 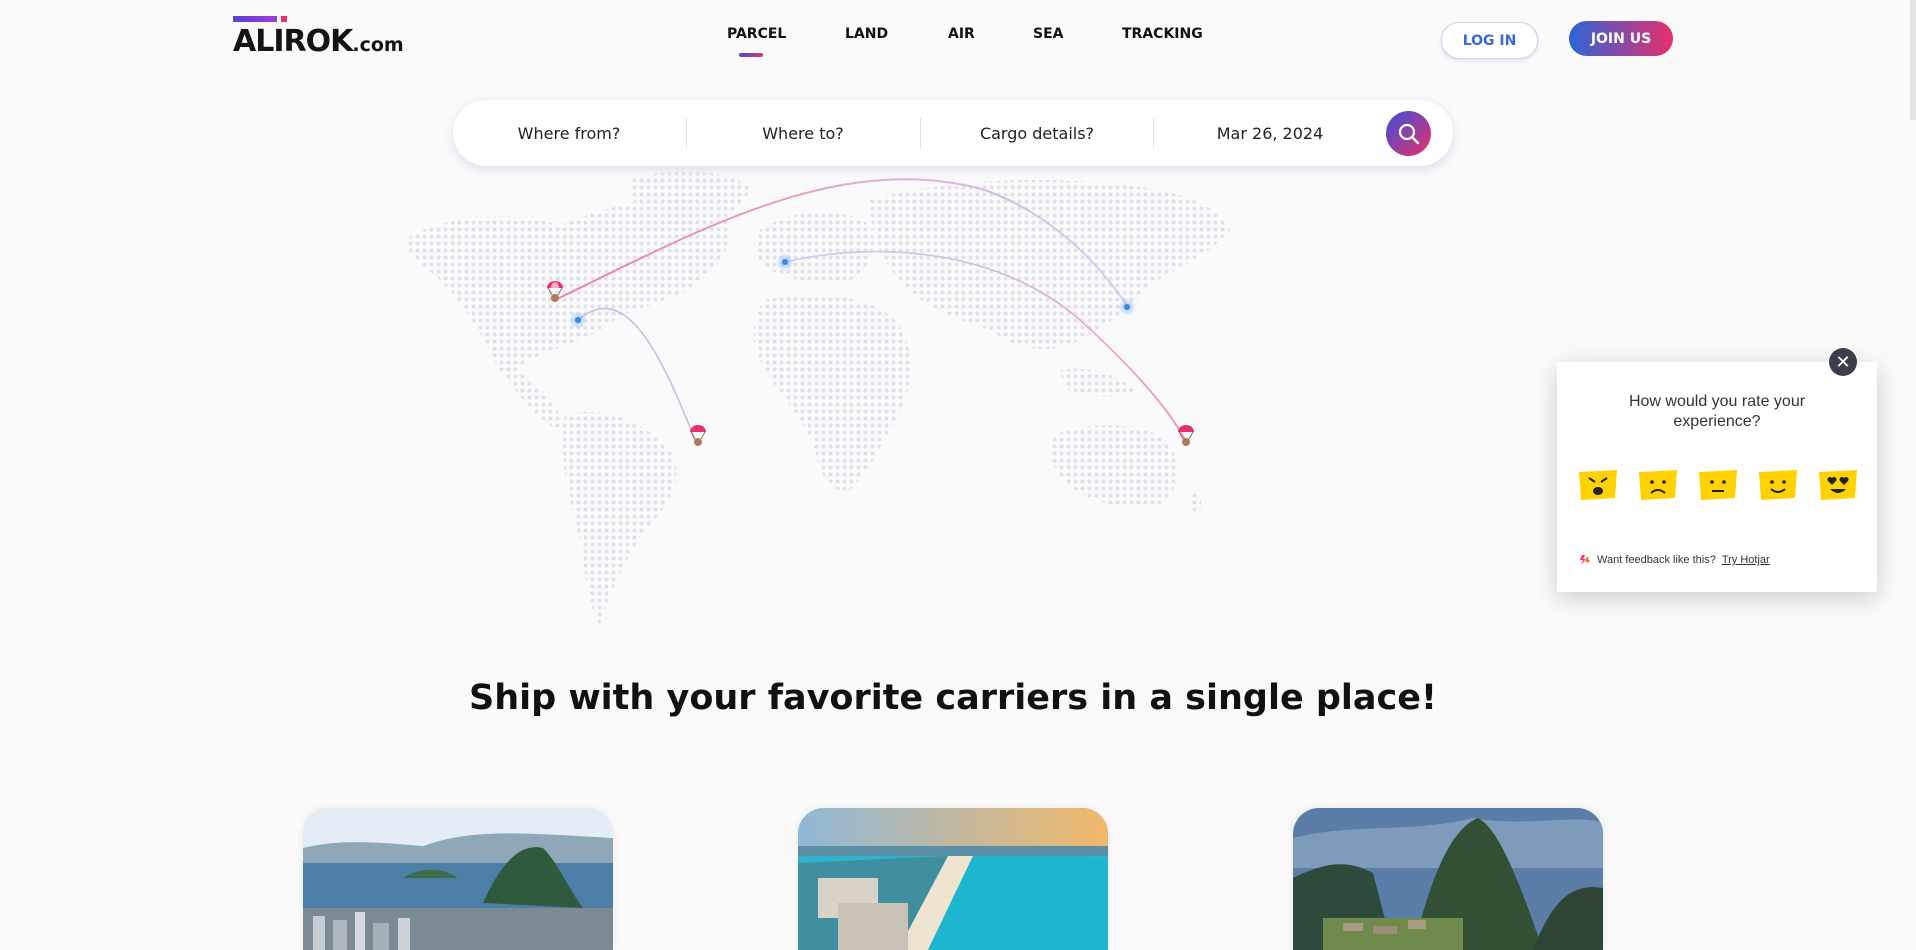 I want to click on rating-good-icon, so click(x=1778, y=485).